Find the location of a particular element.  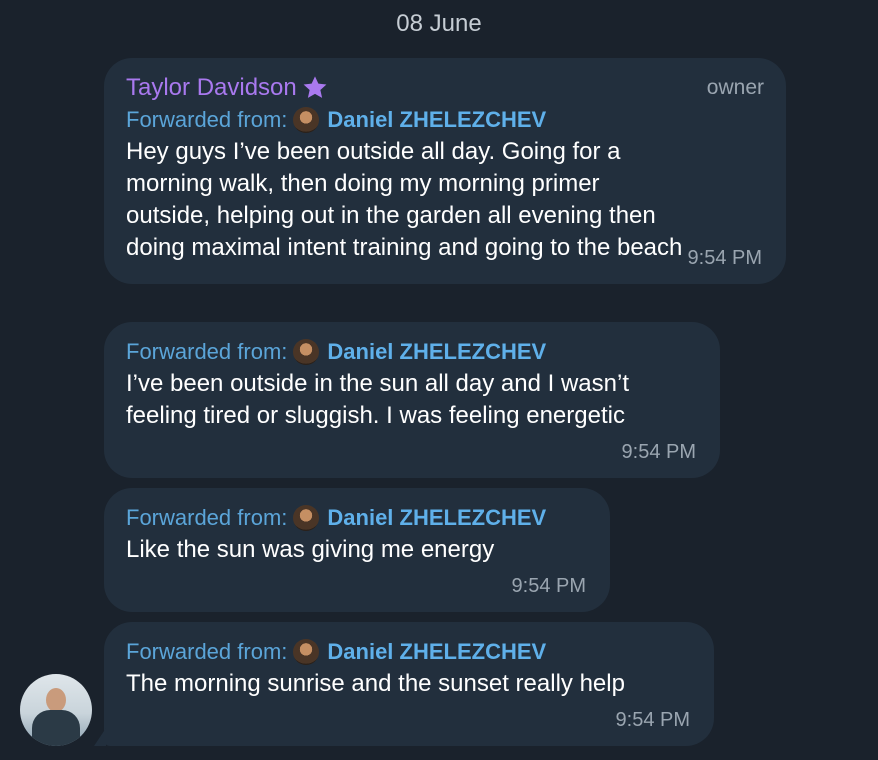

sender-avatar is located at coordinates (56, 710).